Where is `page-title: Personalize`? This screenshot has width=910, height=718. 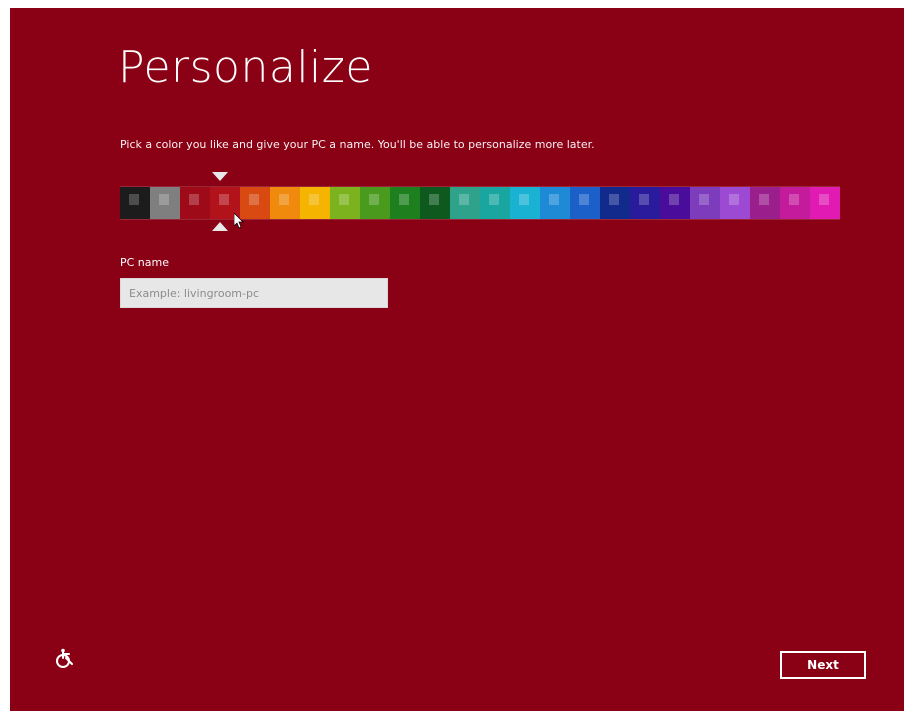 page-title: Personalize is located at coordinates (245, 67).